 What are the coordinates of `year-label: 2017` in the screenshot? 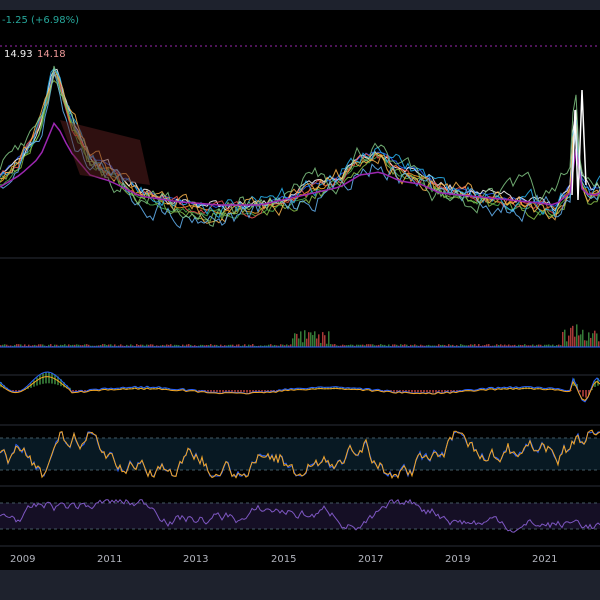 It's located at (370, 559).